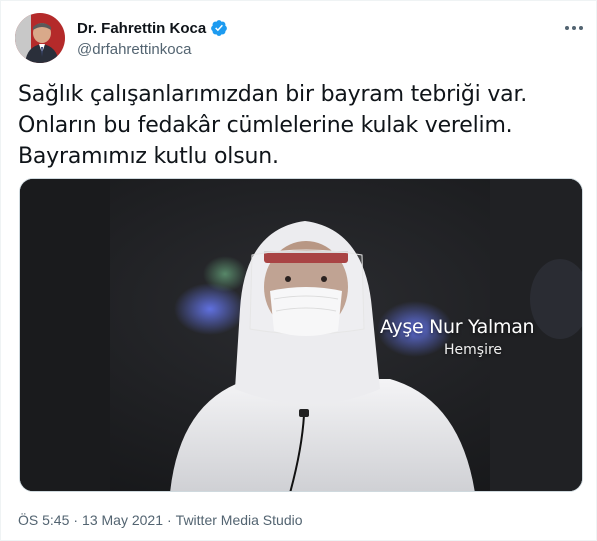  Describe the element at coordinates (457, 327) in the screenshot. I see `video-caption-name: Ayşe Nur Yalman` at that location.